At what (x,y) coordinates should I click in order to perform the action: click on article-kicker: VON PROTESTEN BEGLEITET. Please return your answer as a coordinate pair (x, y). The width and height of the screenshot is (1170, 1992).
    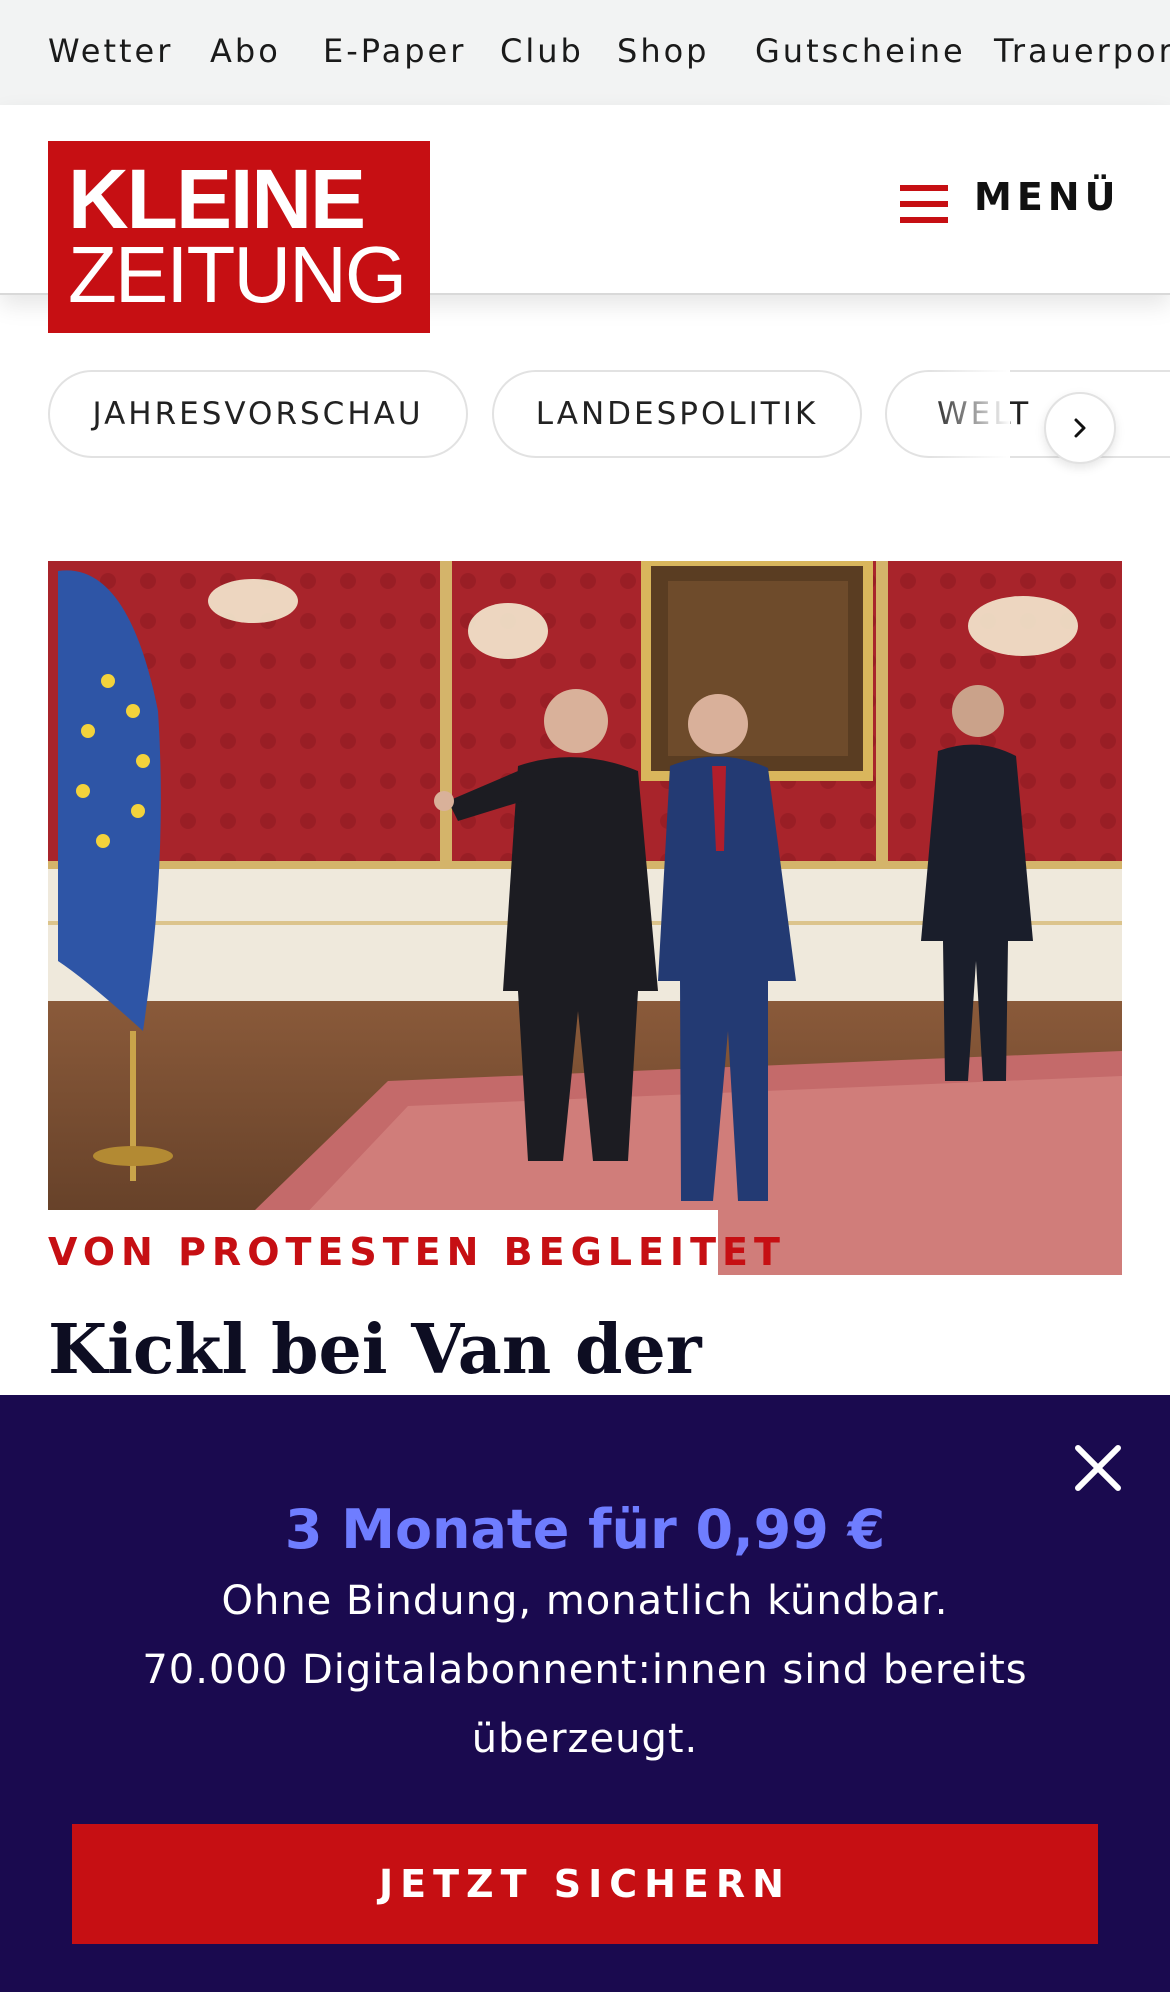
    Looking at the image, I should click on (417, 1252).